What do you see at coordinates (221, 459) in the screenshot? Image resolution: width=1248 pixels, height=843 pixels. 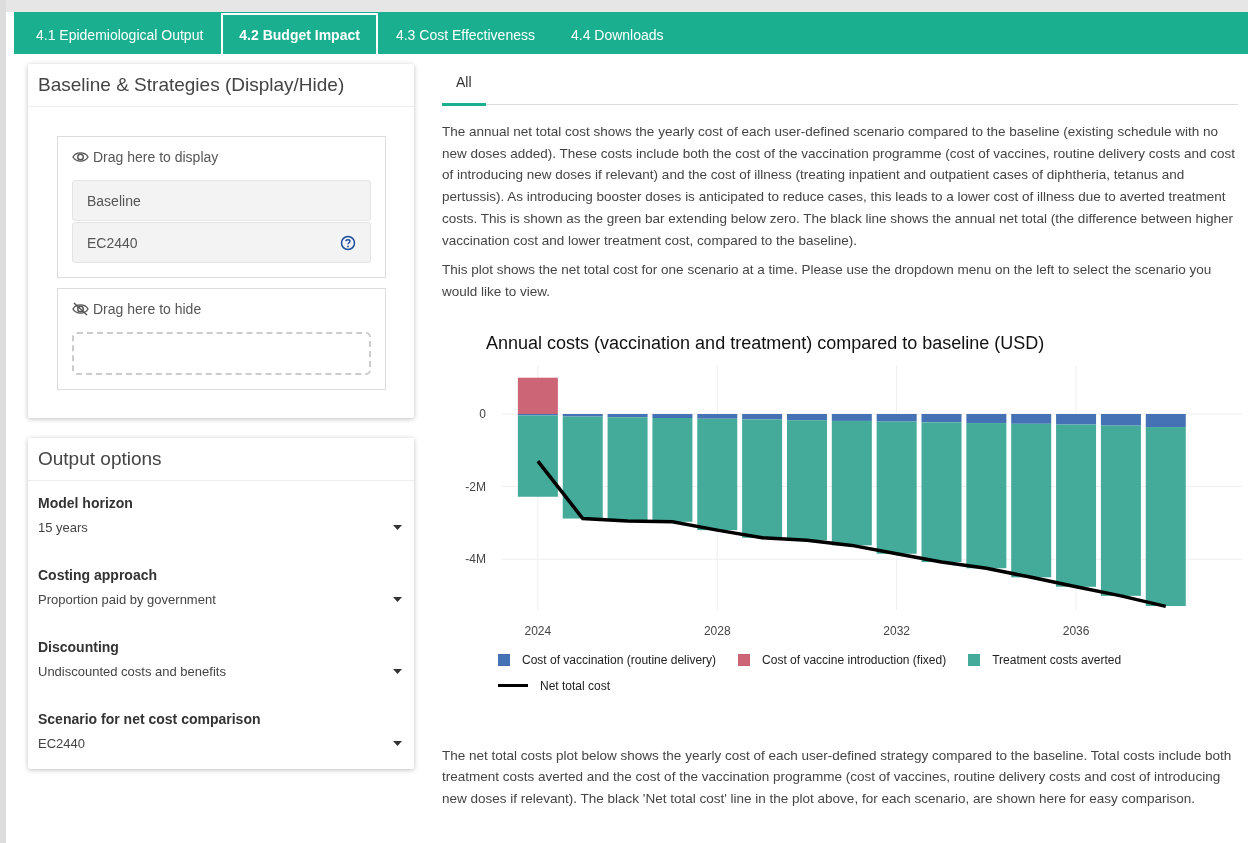 I see `panel-title: Output options` at bounding box center [221, 459].